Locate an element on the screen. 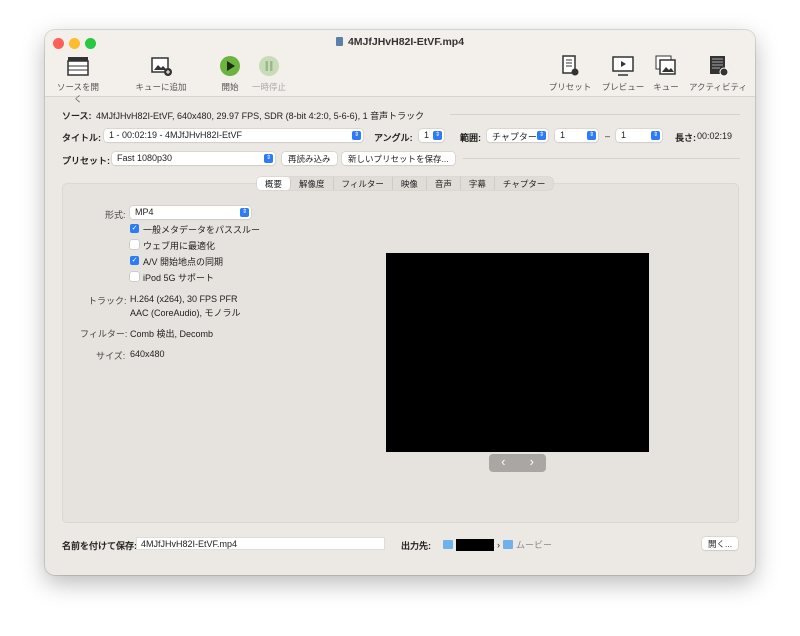 Image resolution: width=800 pixels, height=636 pixels. pause-button: 一時停止 is located at coordinates (269, 73).